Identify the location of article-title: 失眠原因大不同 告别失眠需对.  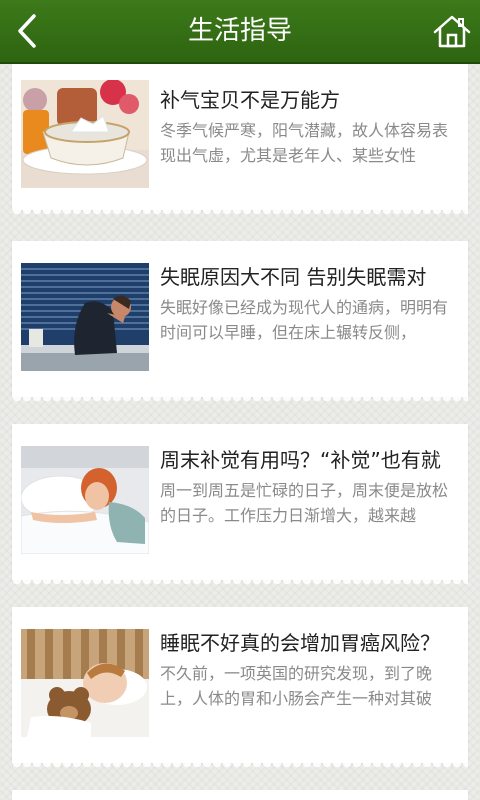
(293, 277).